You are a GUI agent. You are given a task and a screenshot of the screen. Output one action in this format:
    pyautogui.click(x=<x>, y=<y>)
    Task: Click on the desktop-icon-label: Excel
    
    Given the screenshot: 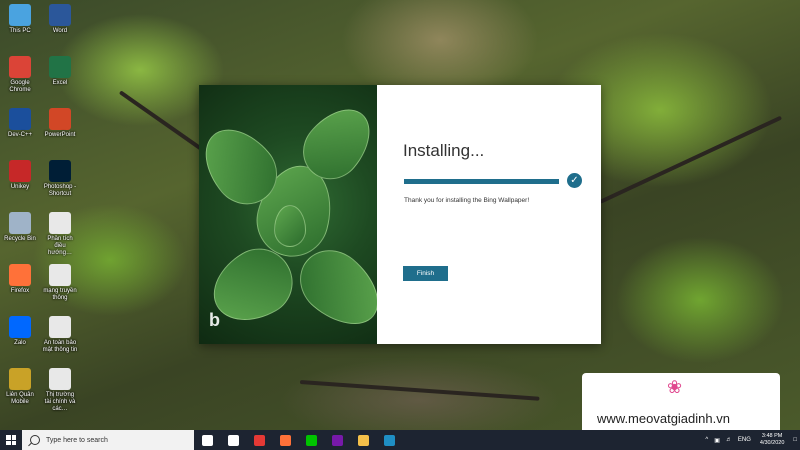 What is the action you would take?
    pyautogui.click(x=60, y=83)
    